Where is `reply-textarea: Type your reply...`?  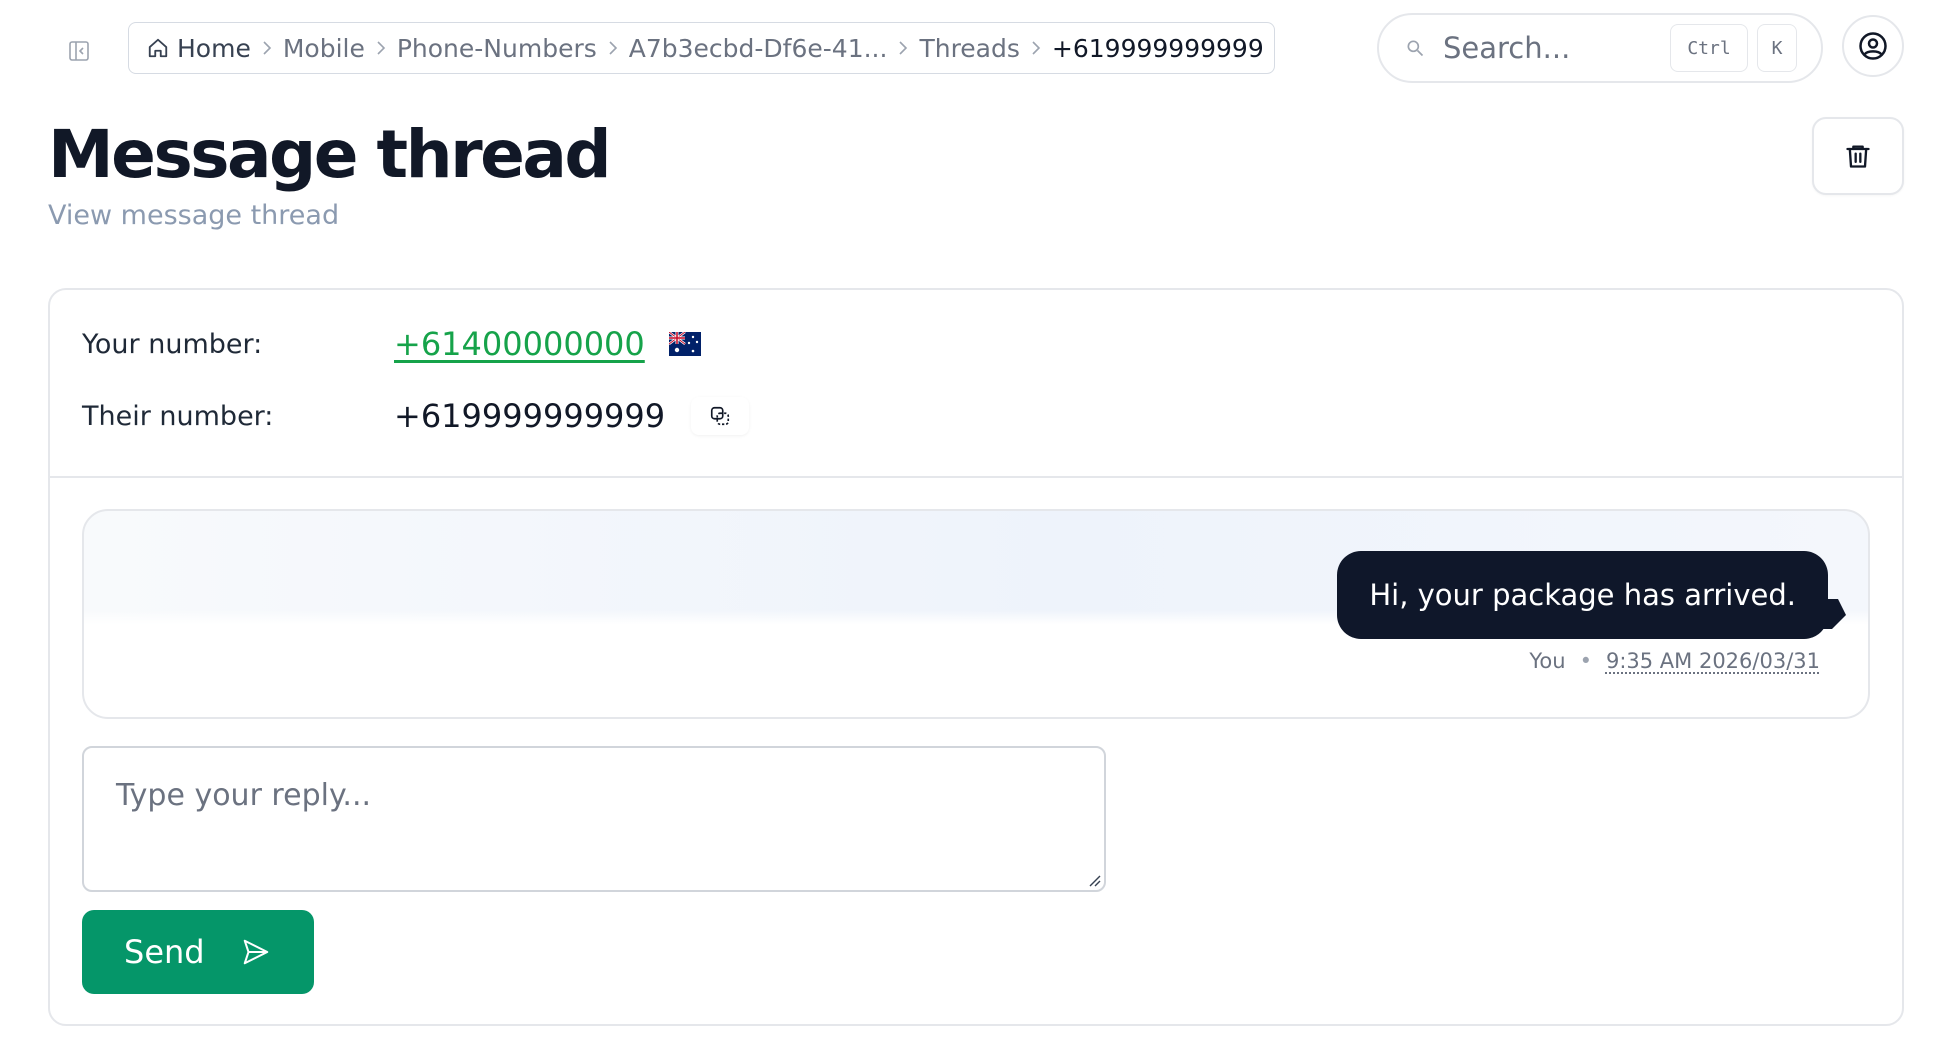
reply-textarea: Type your reply... is located at coordinates (594, 819).